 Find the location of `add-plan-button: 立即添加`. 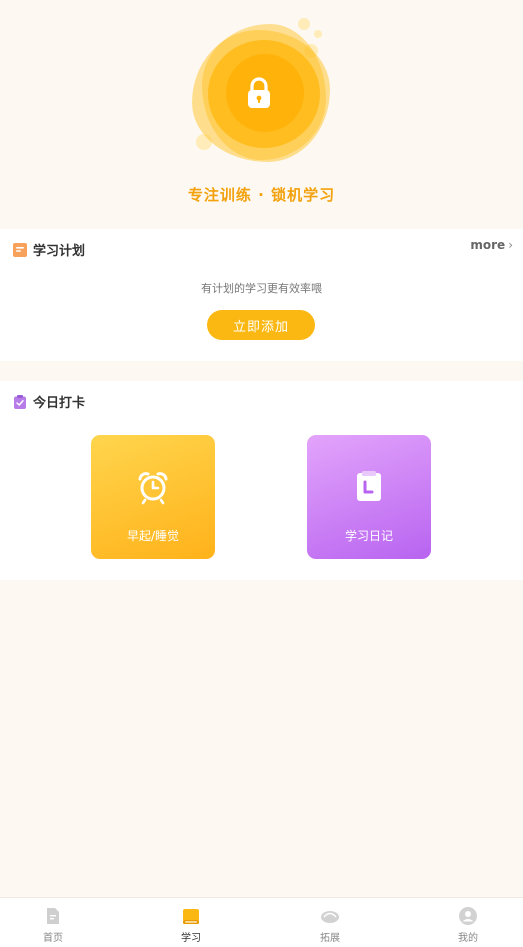

add-plan-button: 立即添加 is located at coordinates (261, 325).